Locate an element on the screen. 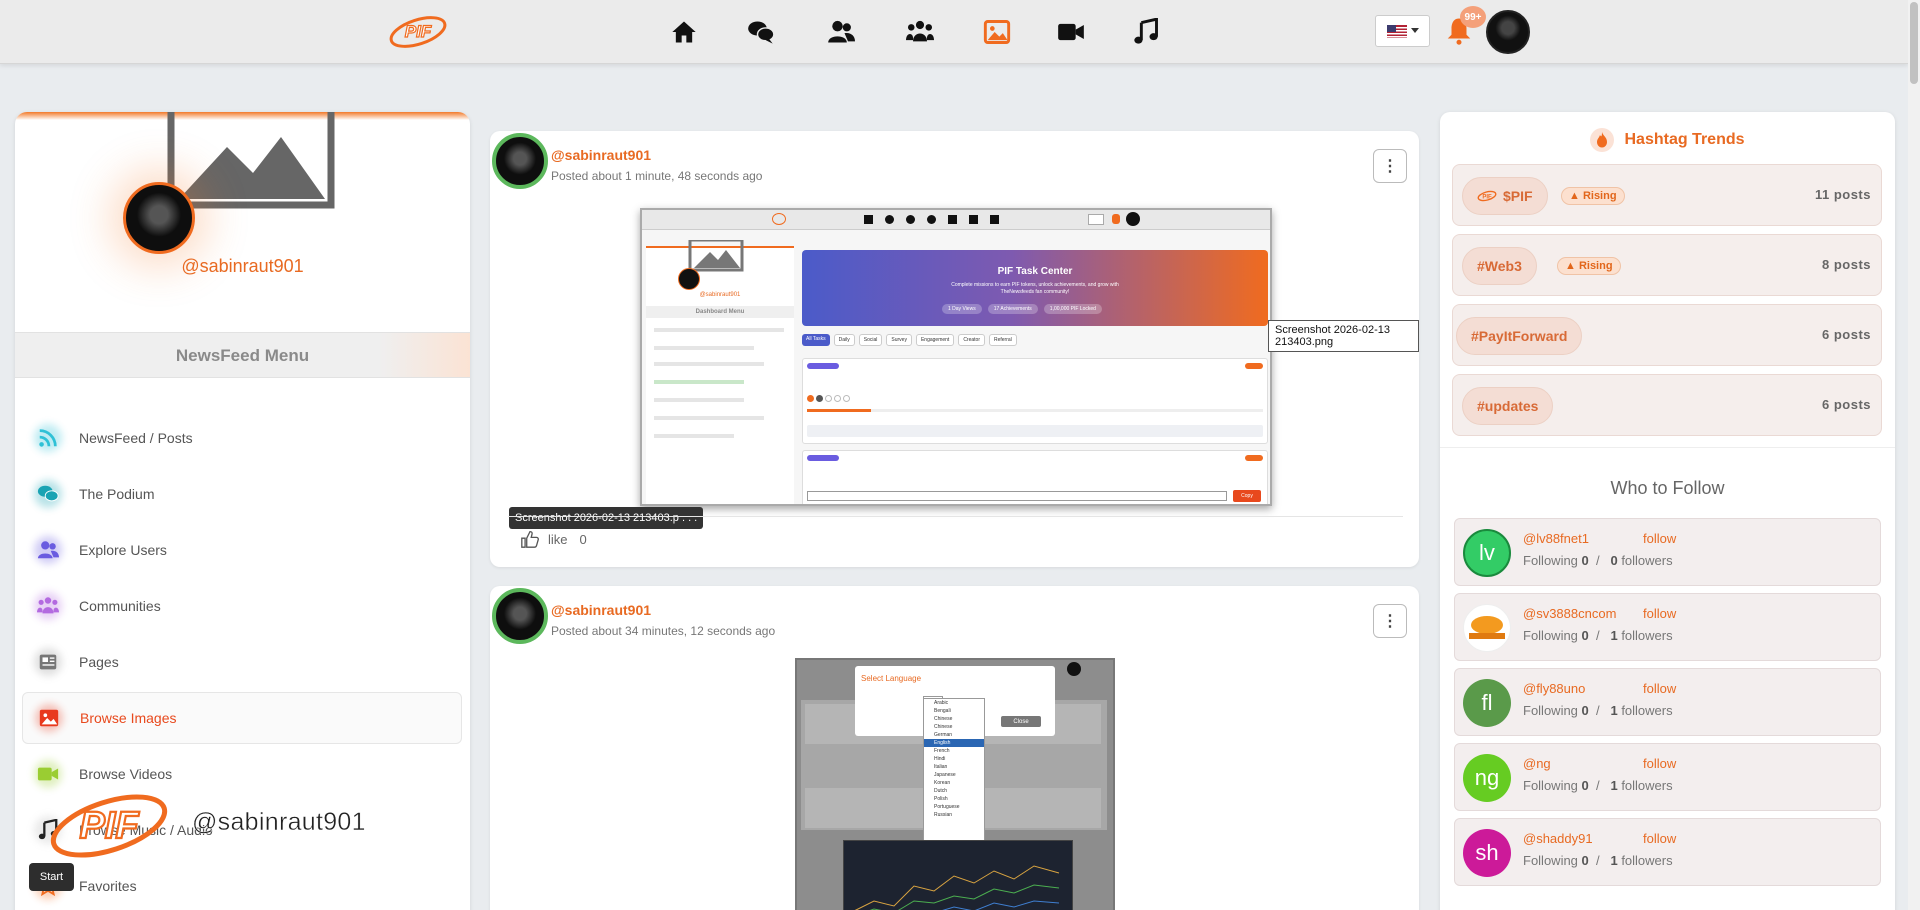  overlay-username: @sabinraut901 is located at coordinates (279, 822).